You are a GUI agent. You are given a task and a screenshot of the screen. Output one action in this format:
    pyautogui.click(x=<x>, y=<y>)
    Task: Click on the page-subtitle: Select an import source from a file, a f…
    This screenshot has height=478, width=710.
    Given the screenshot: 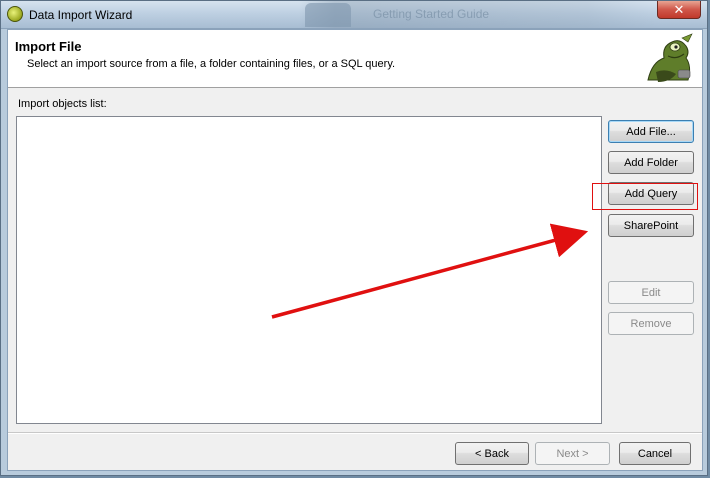 What is the action you would take?
    pyautogui.click(x=211, y=64)
    